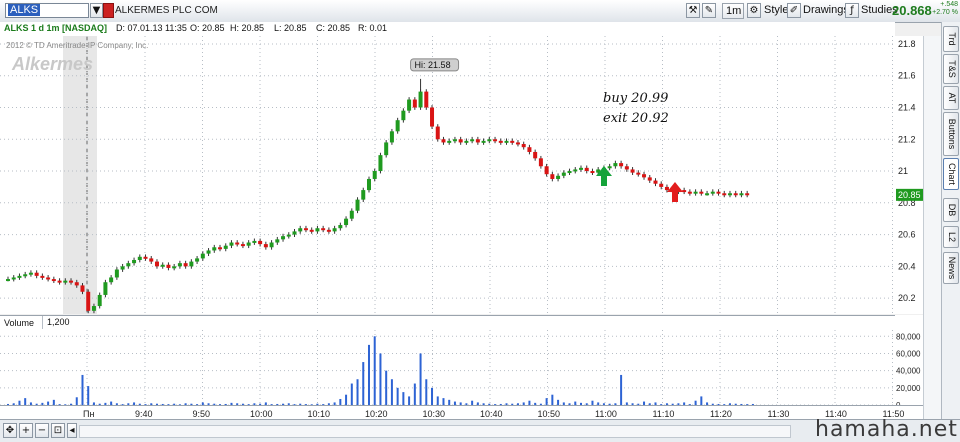 Image resolution: width=960 pixels, height=442 pixels. I want to click on volume-axis-svg: 80,00060,00040,00020,0000, so click(908, 371).